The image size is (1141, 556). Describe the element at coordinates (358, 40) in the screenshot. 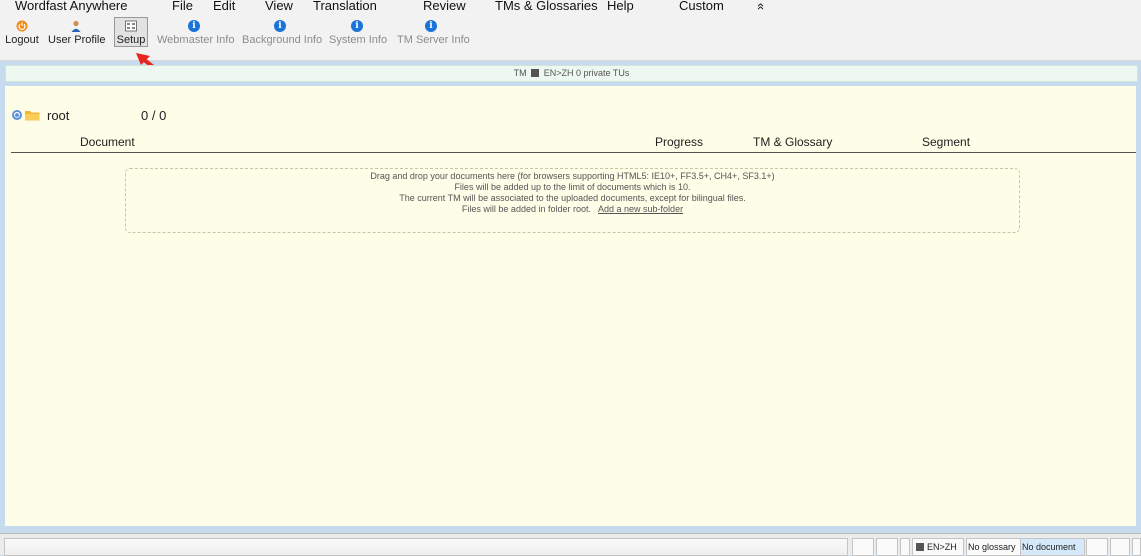

I see `system-info-label: System Info` at that location.